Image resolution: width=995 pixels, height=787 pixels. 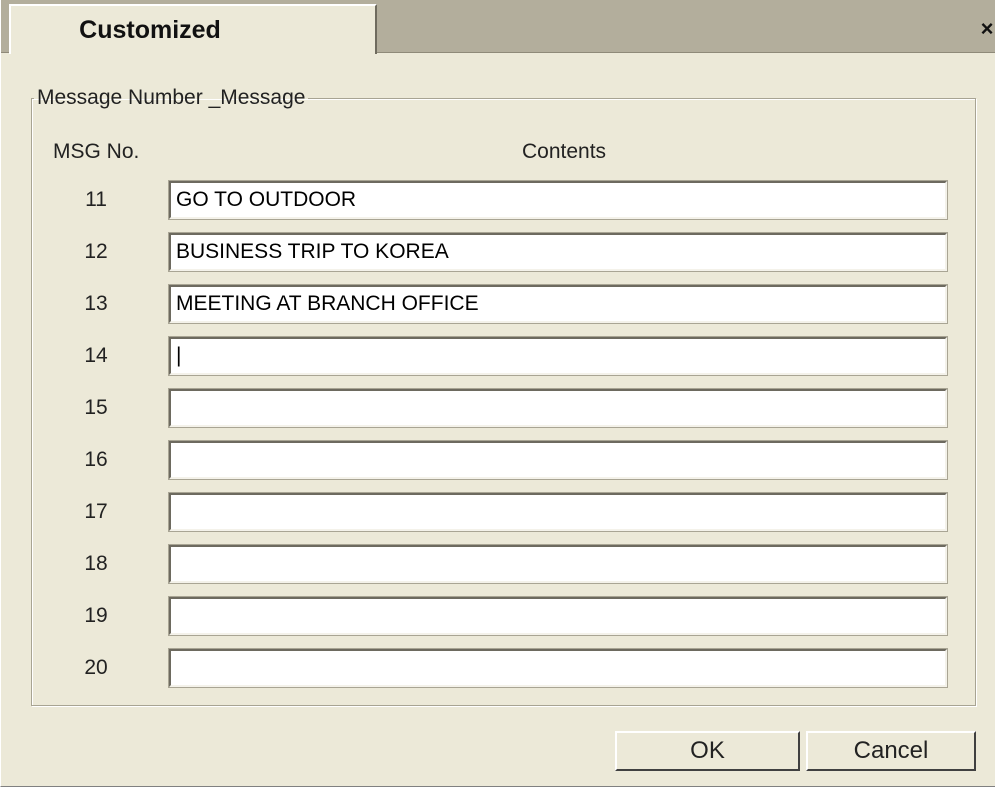 I want to click on cancel-button: Cancel, so click(x=891, y=751).